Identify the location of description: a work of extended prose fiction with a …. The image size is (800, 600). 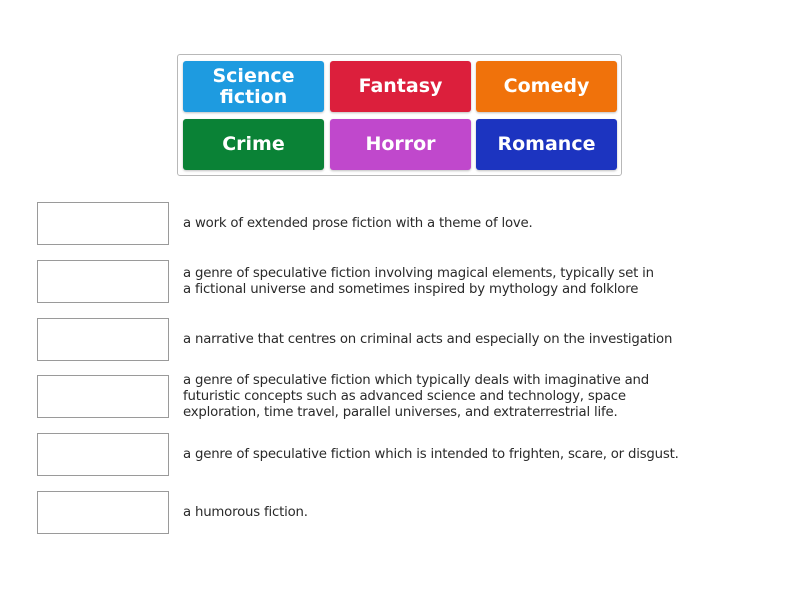
(358, 223).